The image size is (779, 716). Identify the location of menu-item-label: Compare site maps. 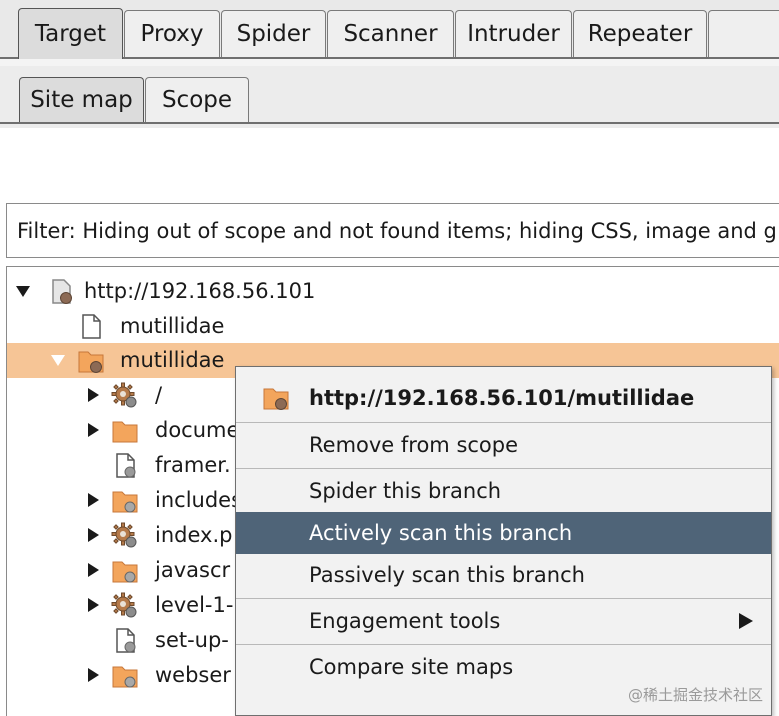
(411, 667).